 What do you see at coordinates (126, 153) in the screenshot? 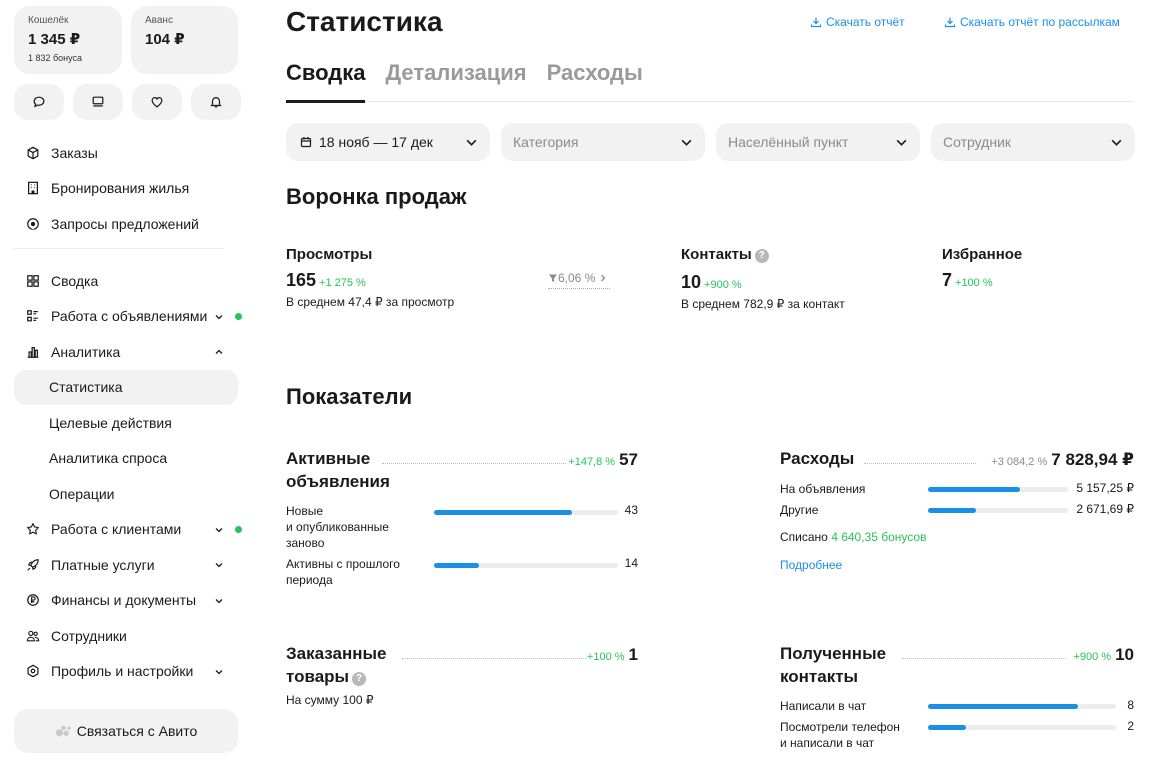
I see `nav-item-orders: Заказы` at bounding box center [126, 153].